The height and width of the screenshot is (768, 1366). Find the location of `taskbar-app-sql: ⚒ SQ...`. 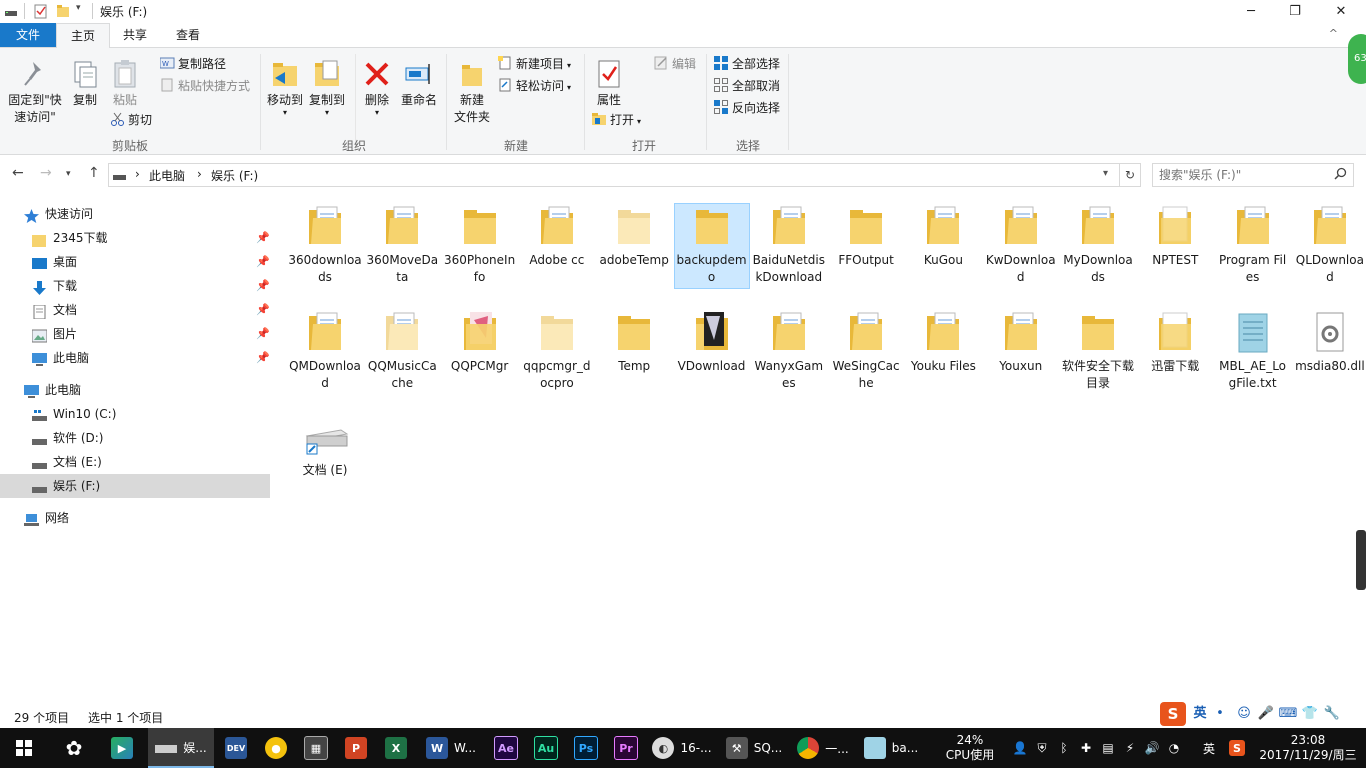

taskbar-app-sql: ⚒ SQ... is located at coordinates (754, 748).